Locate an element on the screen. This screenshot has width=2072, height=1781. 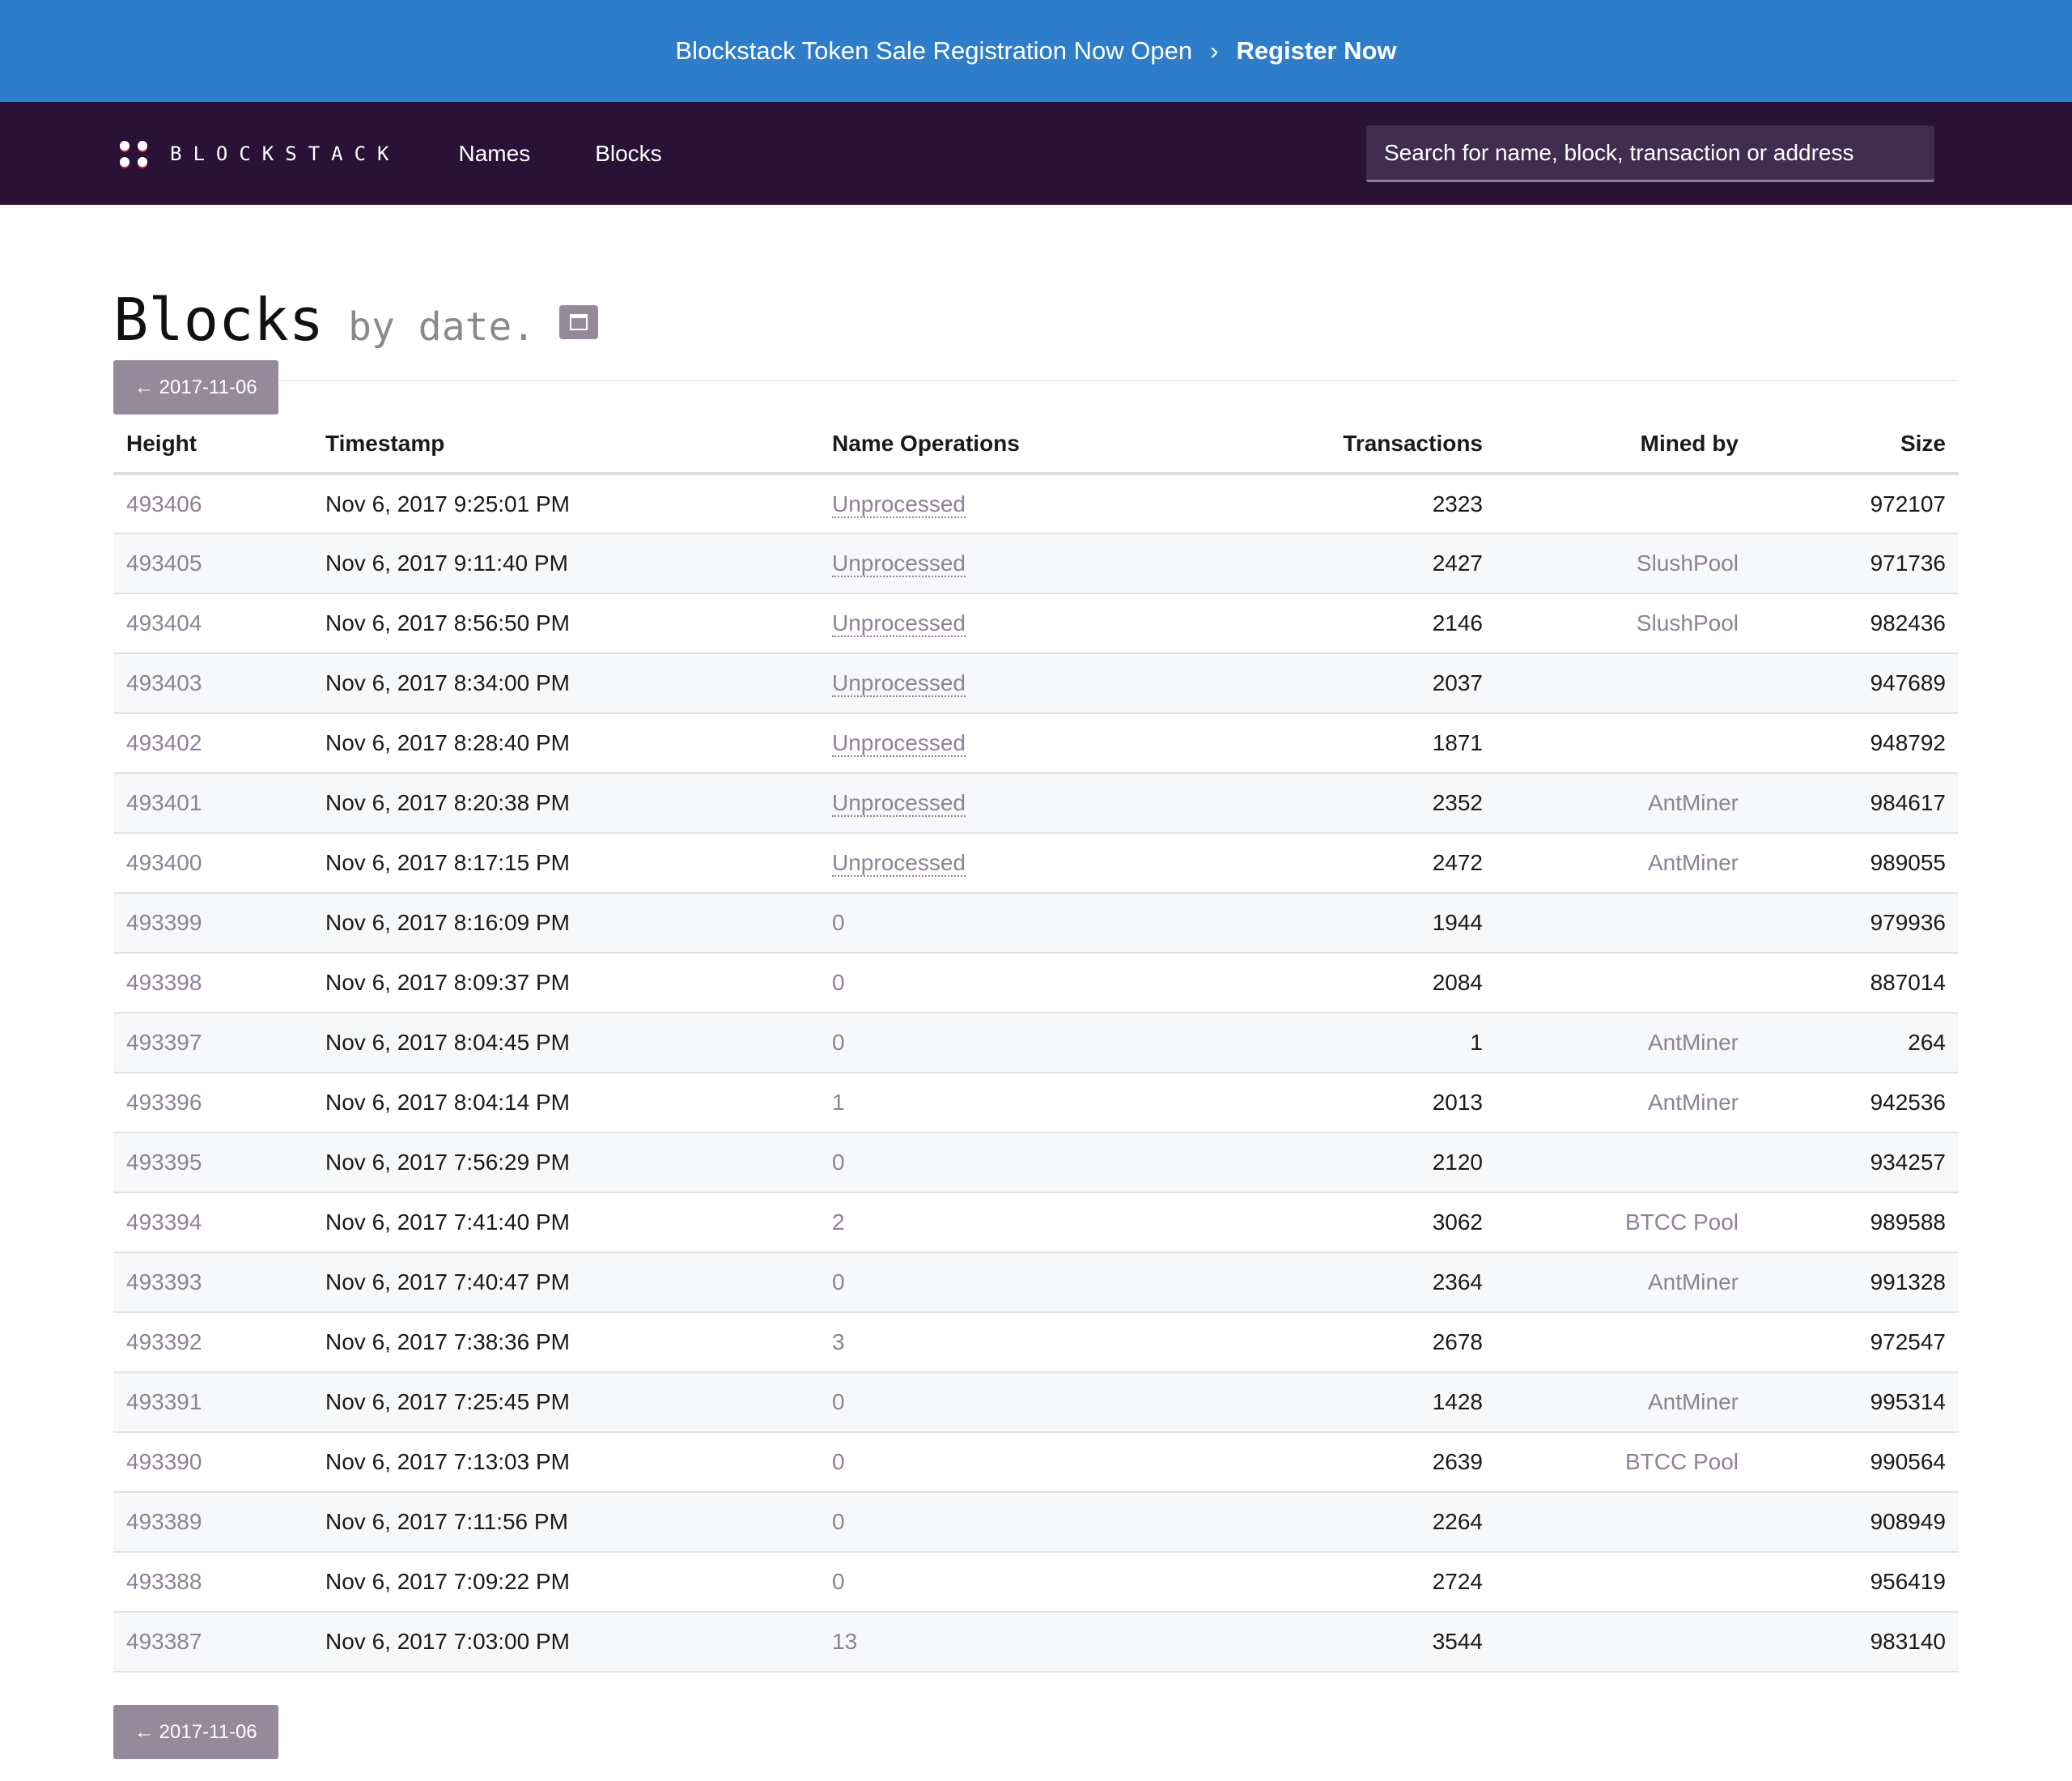
block-height-link: 493387 is located at coordinates (164, 1642).